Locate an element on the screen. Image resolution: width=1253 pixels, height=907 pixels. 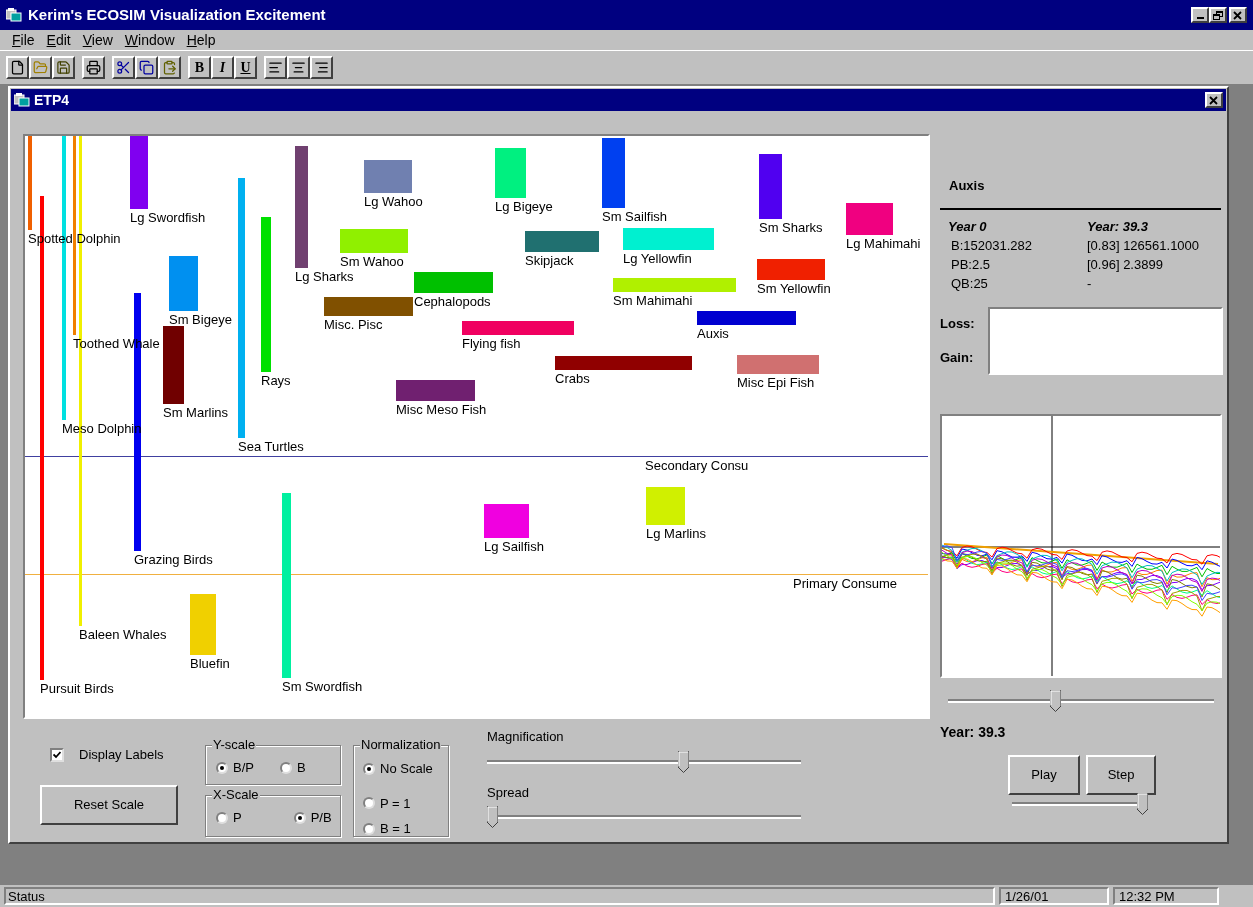
app-icon is located at coordinates (14, 15).